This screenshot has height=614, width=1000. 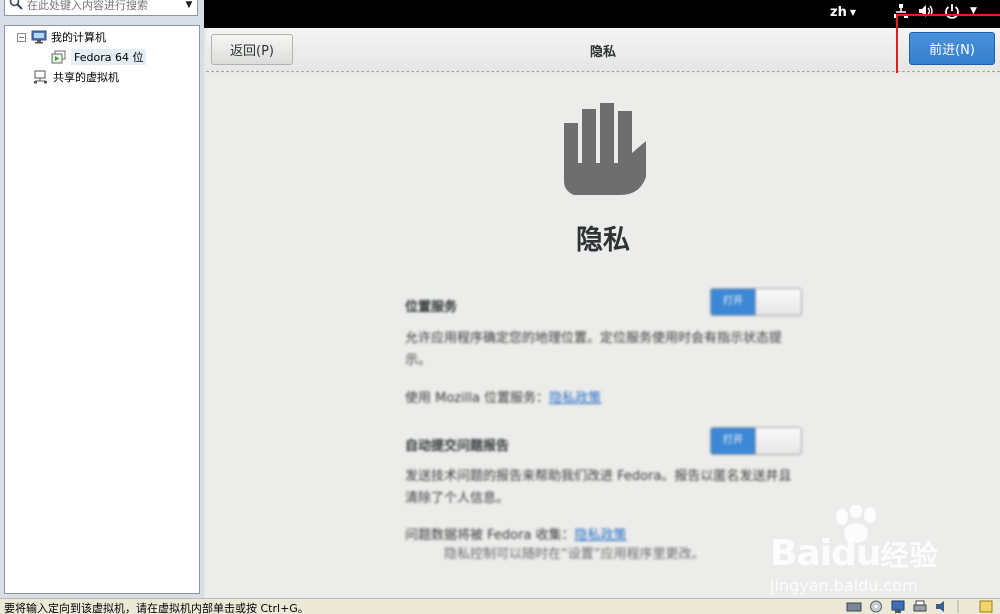 What do you see at coordinates (477, 398) in the screenshot?
I see `location-policy-prefix: 使用 Mozilla 位置服务：` at bounding box center [477, 398].